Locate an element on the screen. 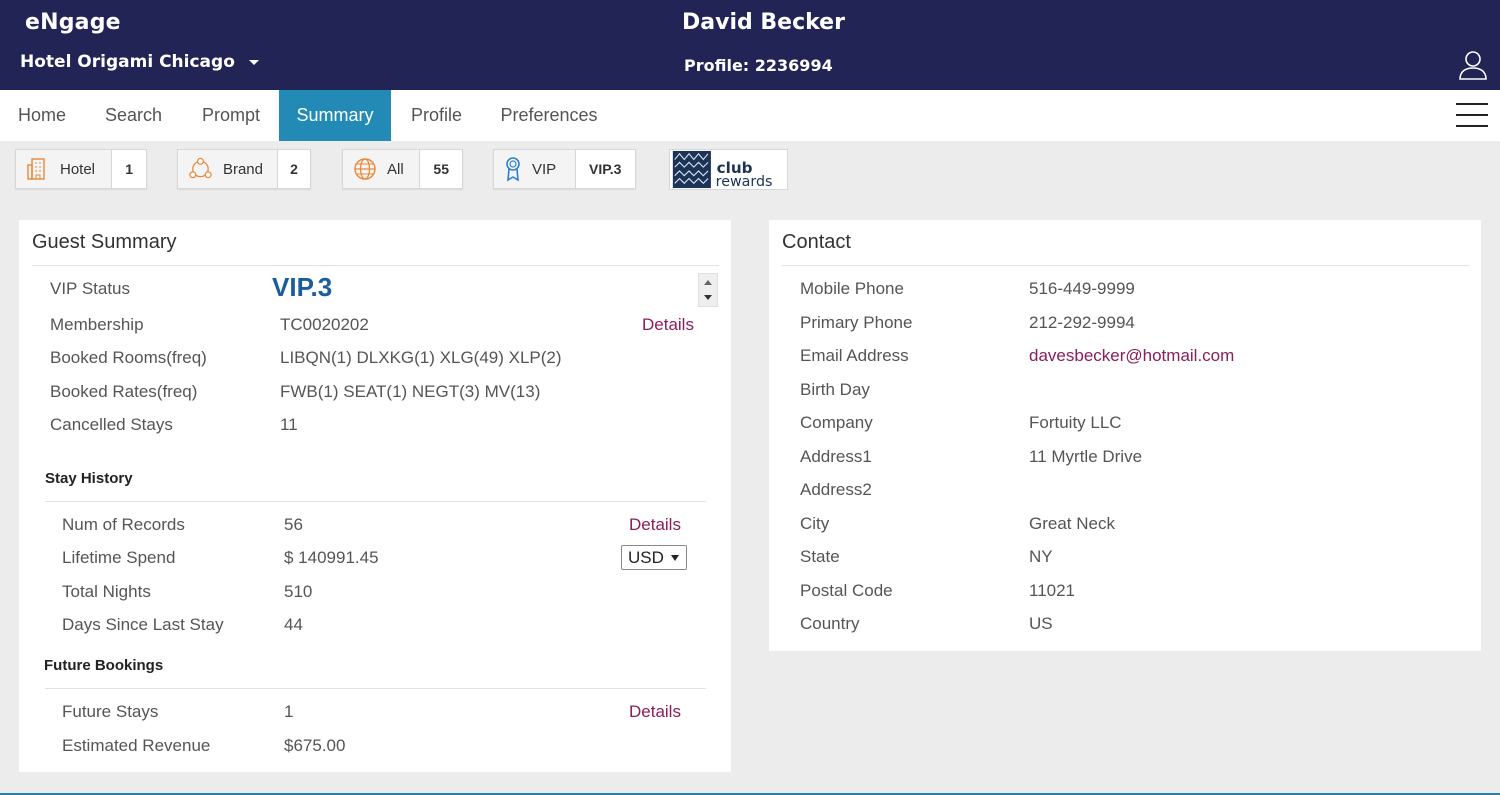  estimated-revenue-label: Estimated Revenue is located at coordinates (136, 745).